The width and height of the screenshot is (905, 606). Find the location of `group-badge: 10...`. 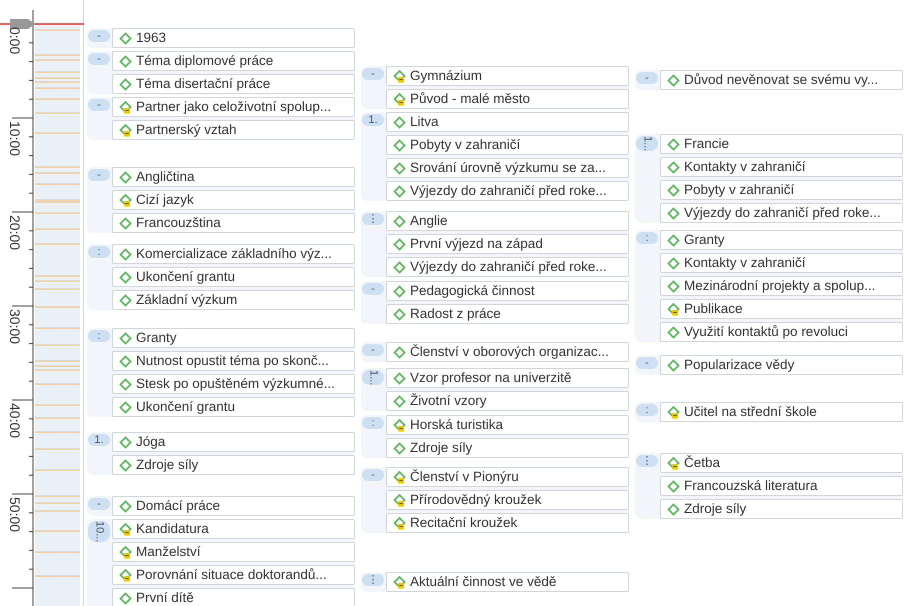

group-badge: 10... is located at coordinates (99, 531).